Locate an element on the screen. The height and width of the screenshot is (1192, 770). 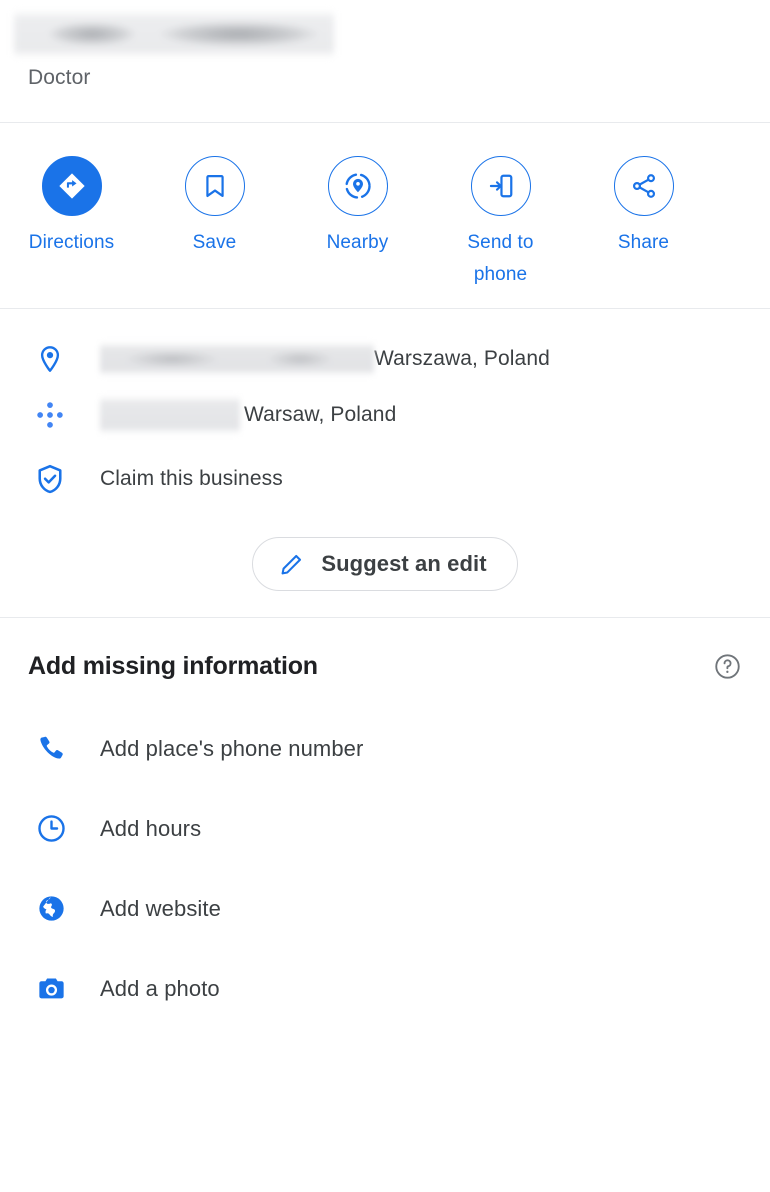
address-text: Warszawa, Poland is located at coordinates (325, 358).